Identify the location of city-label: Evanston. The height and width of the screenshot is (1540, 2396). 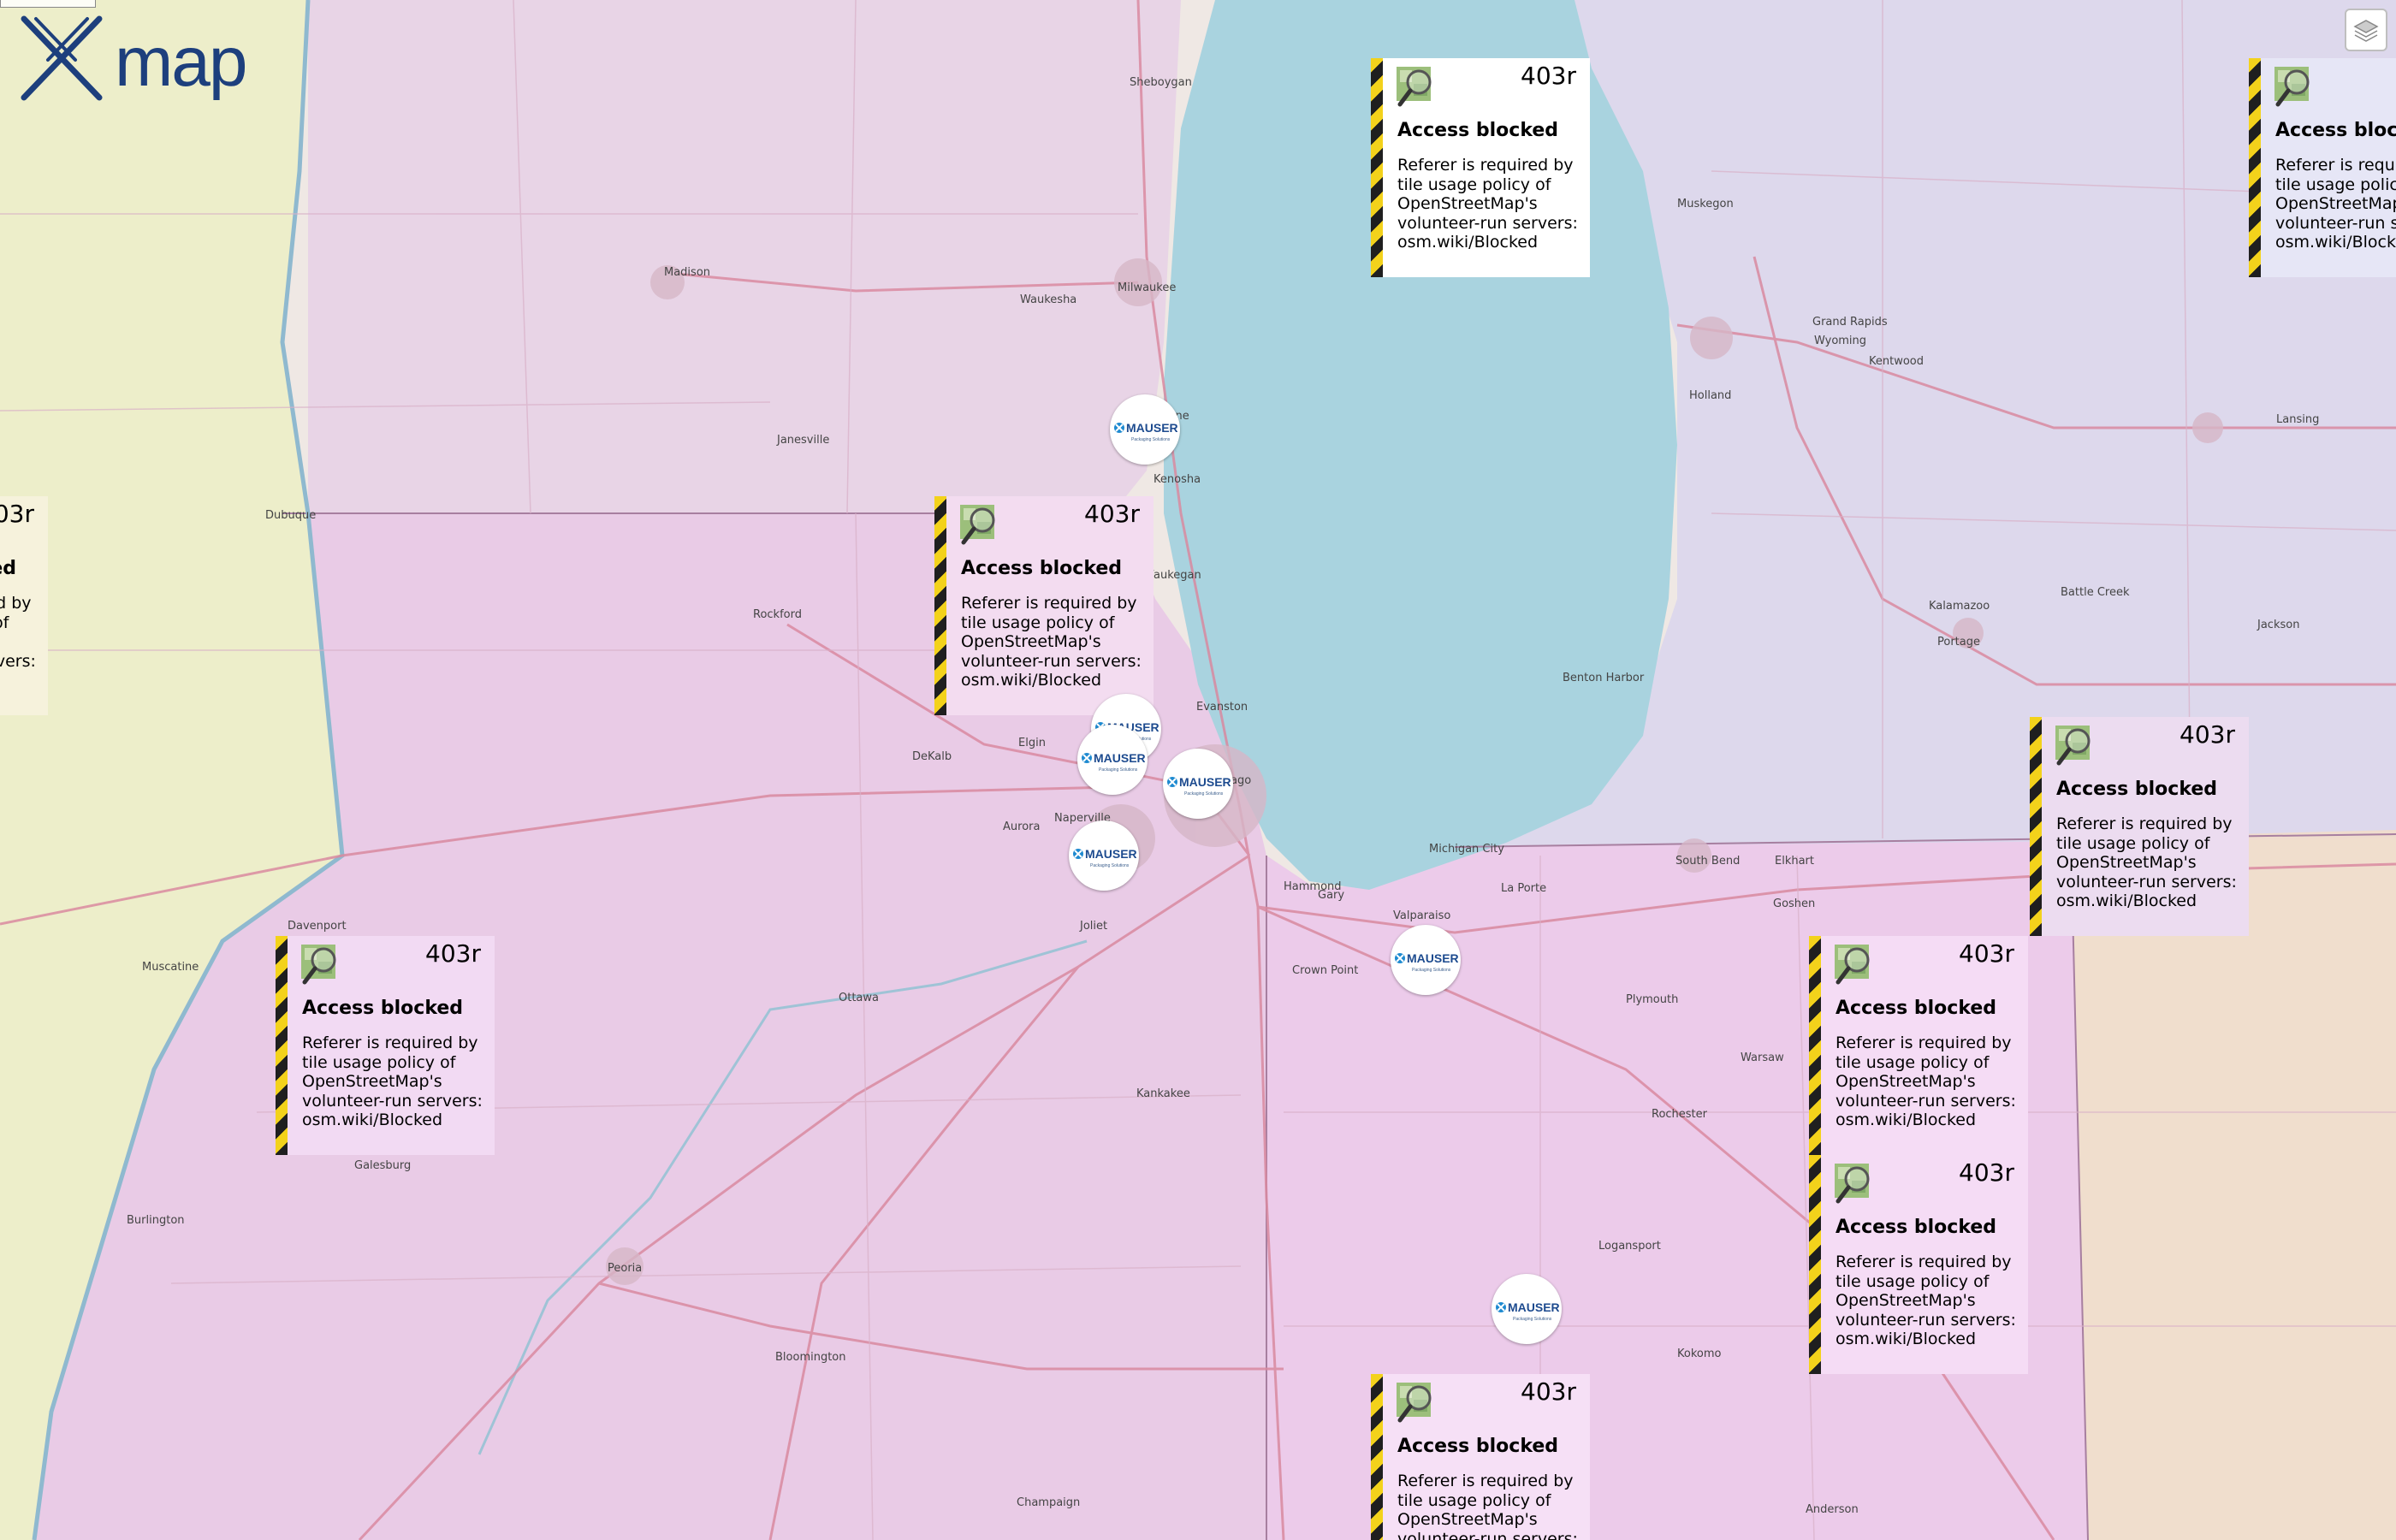
(1222, 707).